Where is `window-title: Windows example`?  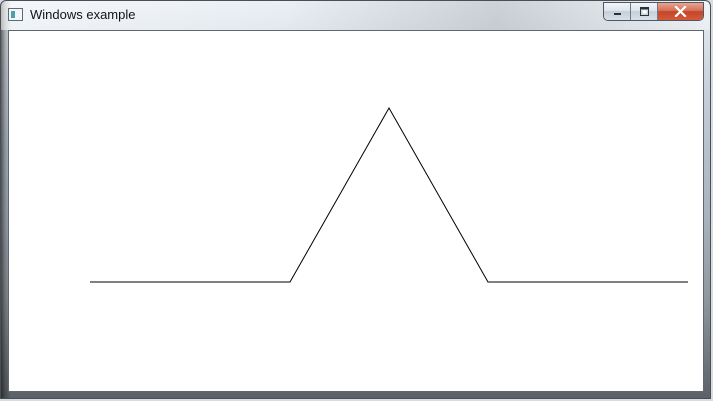
window-title: Windows example is located at coordinates (83, 14).